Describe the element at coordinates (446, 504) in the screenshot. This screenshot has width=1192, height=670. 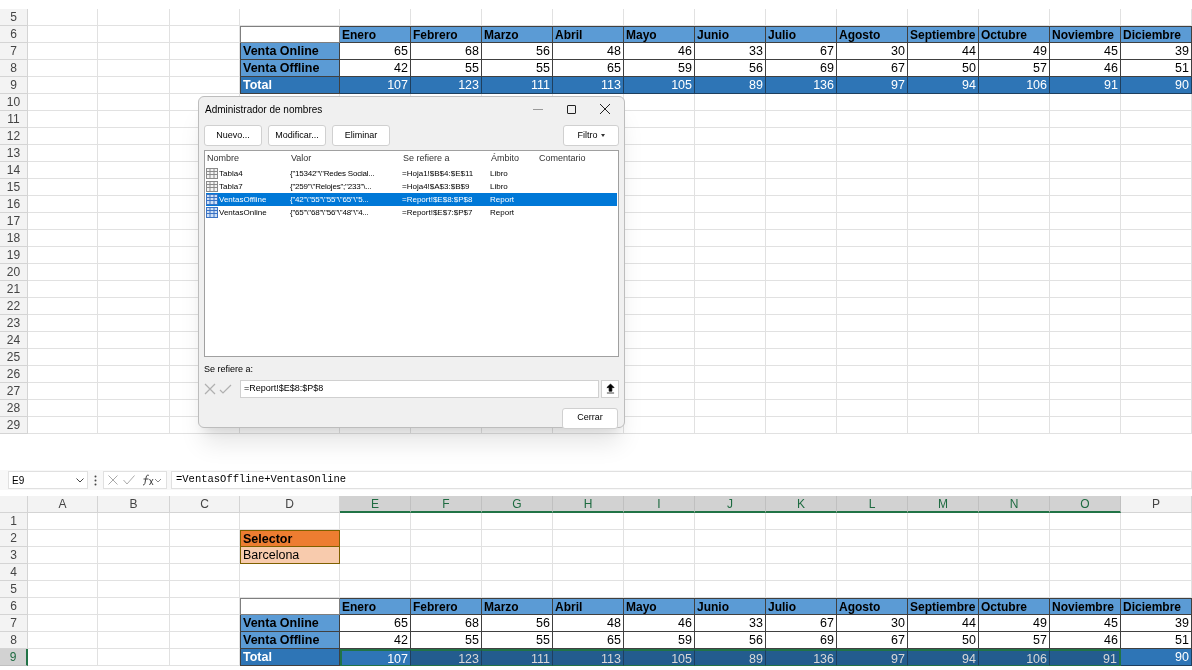
I see `column-header: F` at that location.